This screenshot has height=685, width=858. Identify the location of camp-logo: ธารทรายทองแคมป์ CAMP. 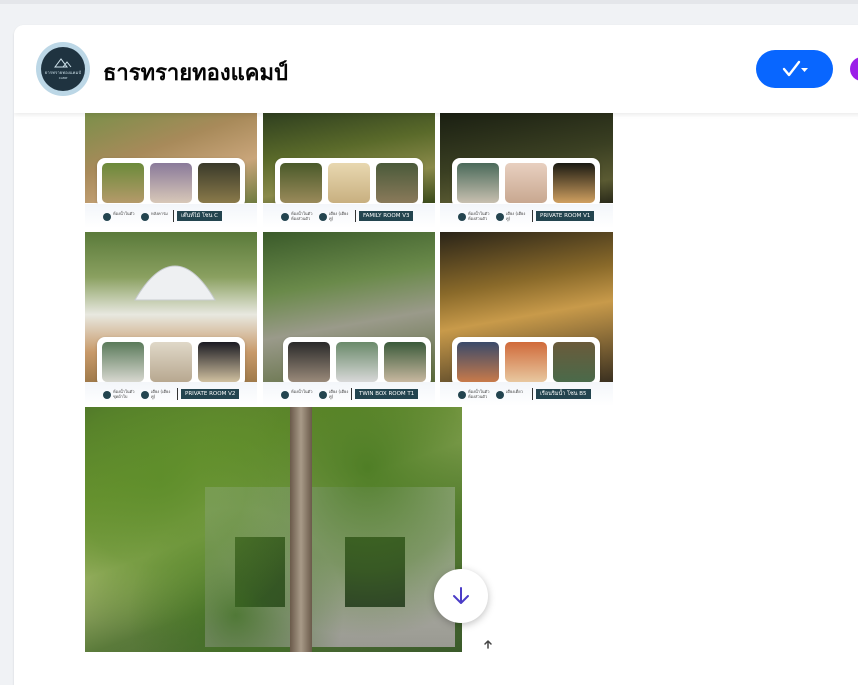
(63, 69).